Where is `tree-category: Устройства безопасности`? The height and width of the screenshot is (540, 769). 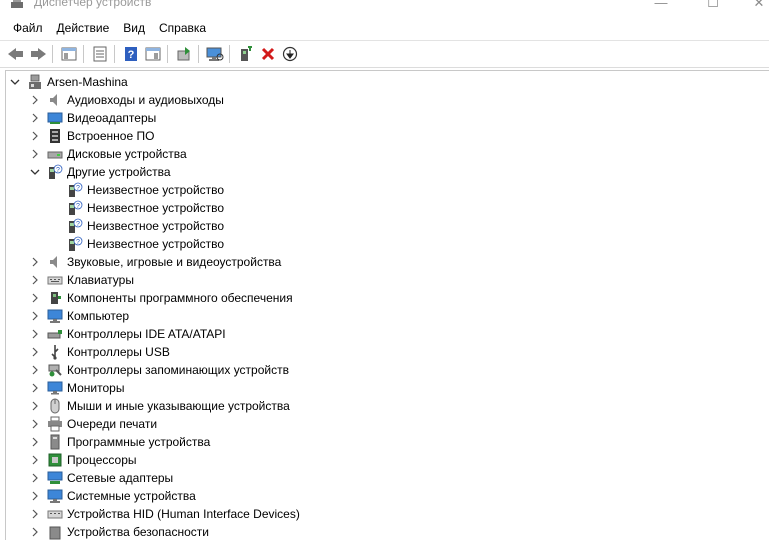
tree-category: Устройства безопасности is located at coordinates (118, 531).